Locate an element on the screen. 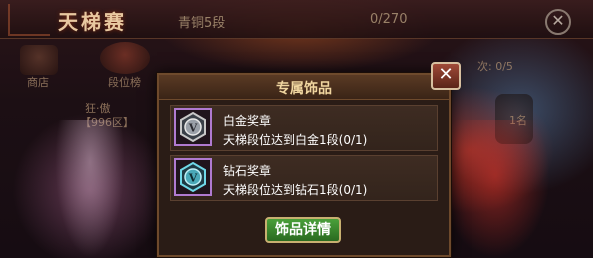  diamond-medal-icon: V is located at coordinates (193, 177).